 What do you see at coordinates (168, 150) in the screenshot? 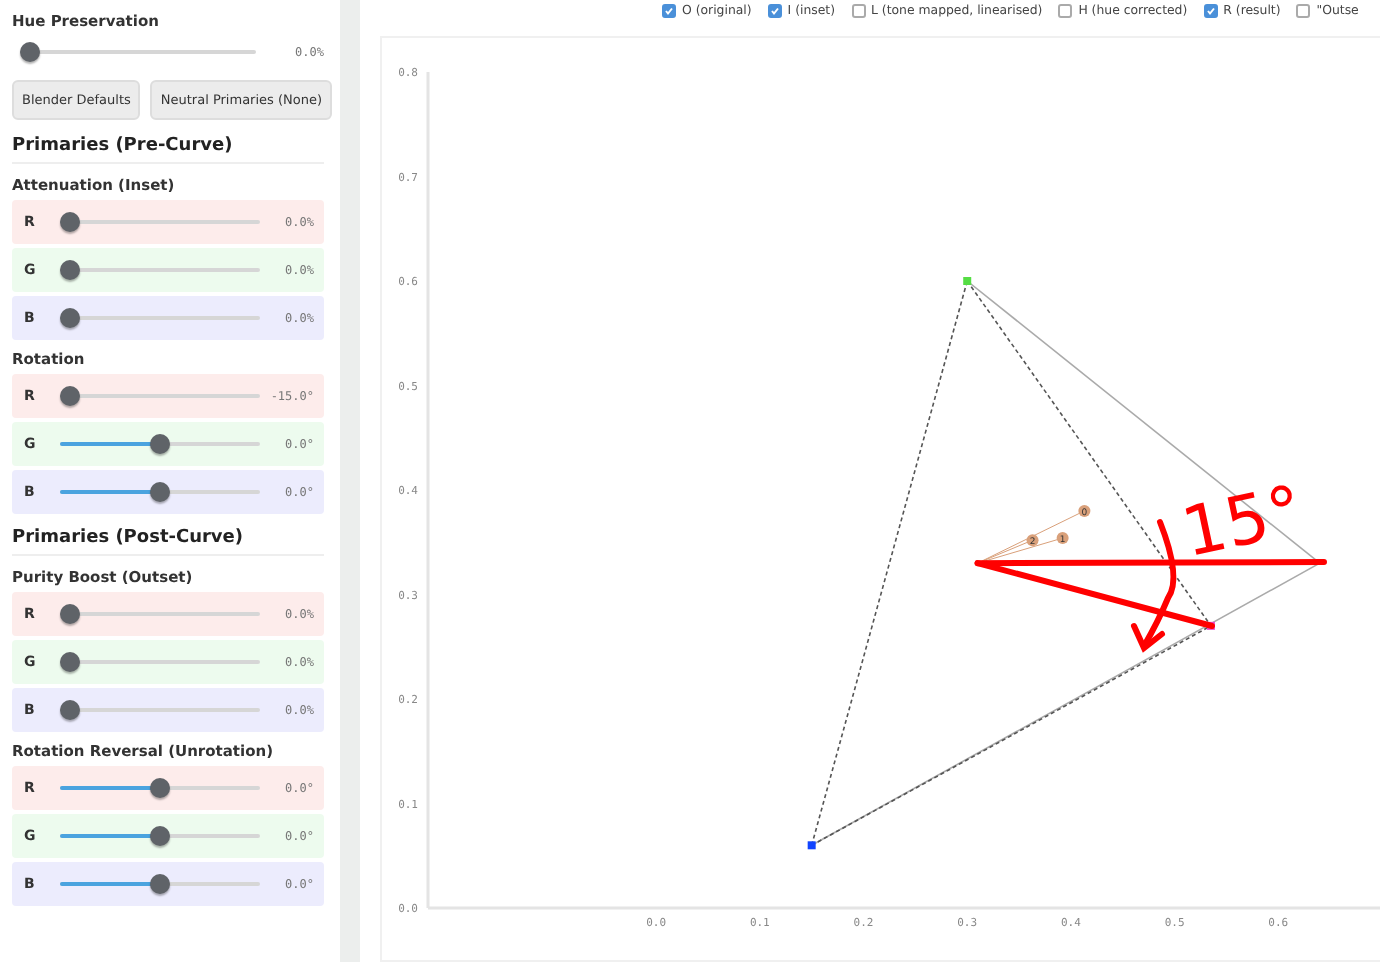
I see `section-heading: Primaries (Pre-Curve)` at bounding box center [168, 150].